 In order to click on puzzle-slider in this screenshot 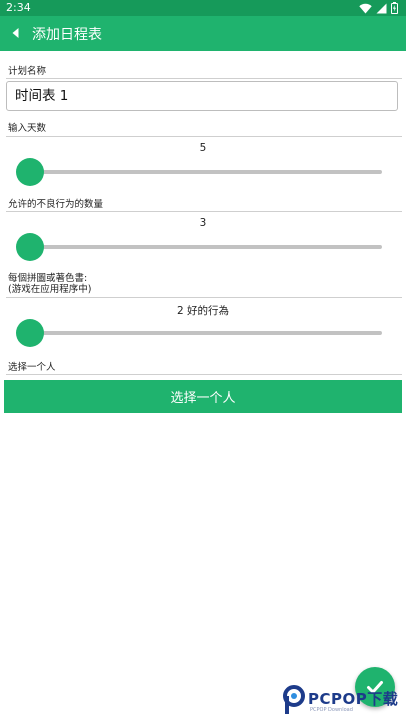, I will do `click(199, 333)`.